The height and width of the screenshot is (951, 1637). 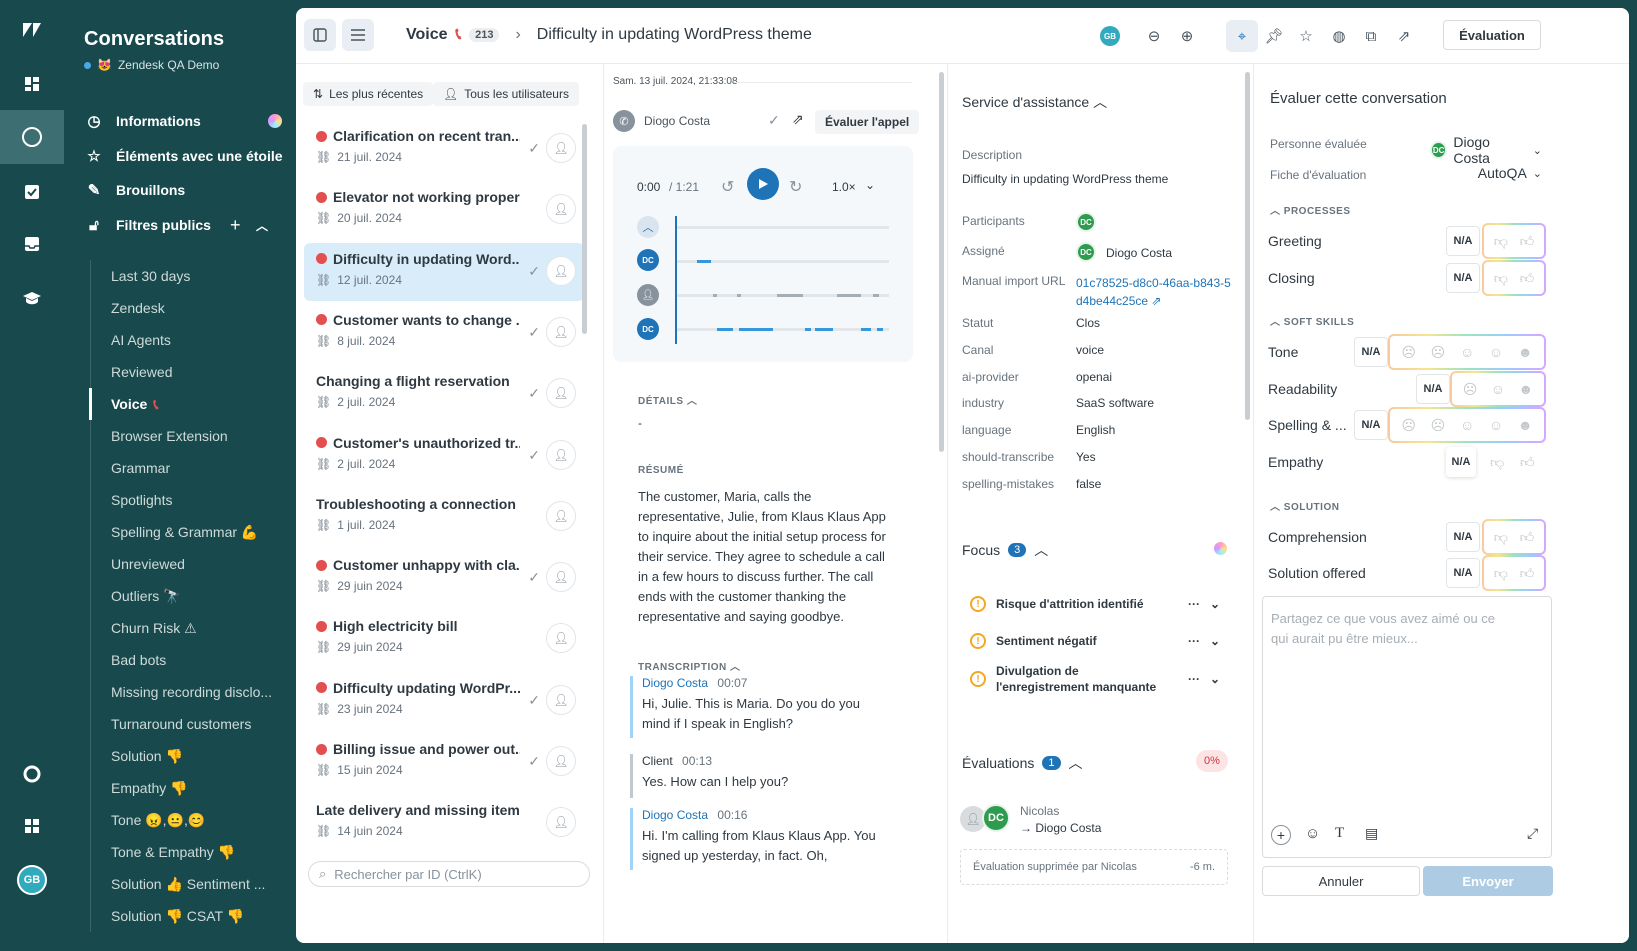 I want to click on section-toggle: ︿ SOFT SKILLS, so click(x=1312, y=320).